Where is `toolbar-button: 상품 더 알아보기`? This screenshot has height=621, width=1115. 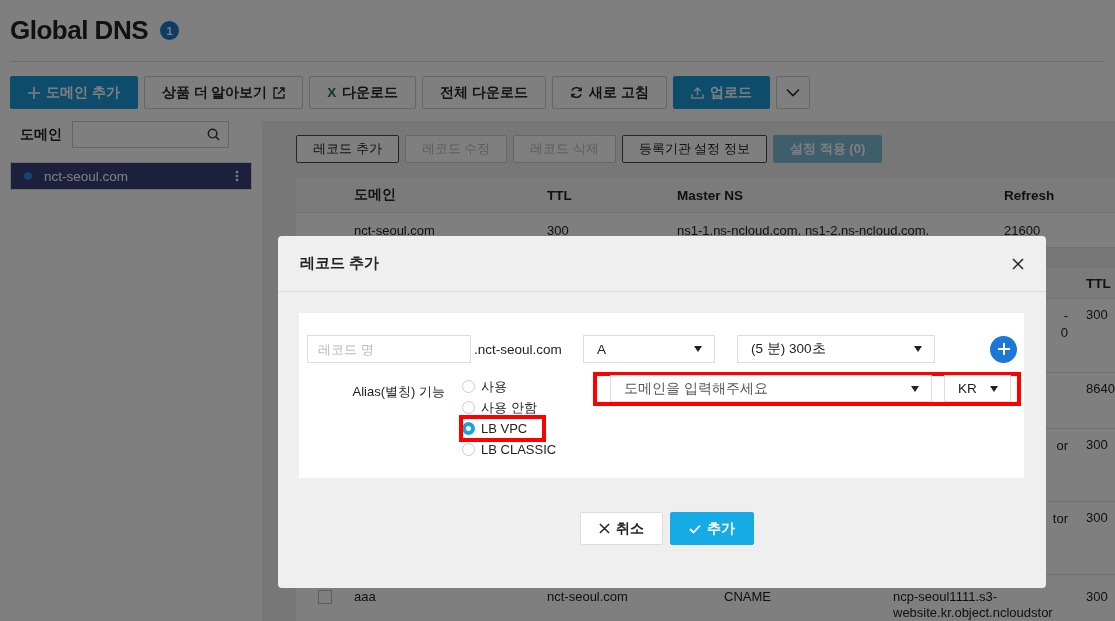
toolbar-button: 상품 더 알아보기 is located at coordinates (223, 92).